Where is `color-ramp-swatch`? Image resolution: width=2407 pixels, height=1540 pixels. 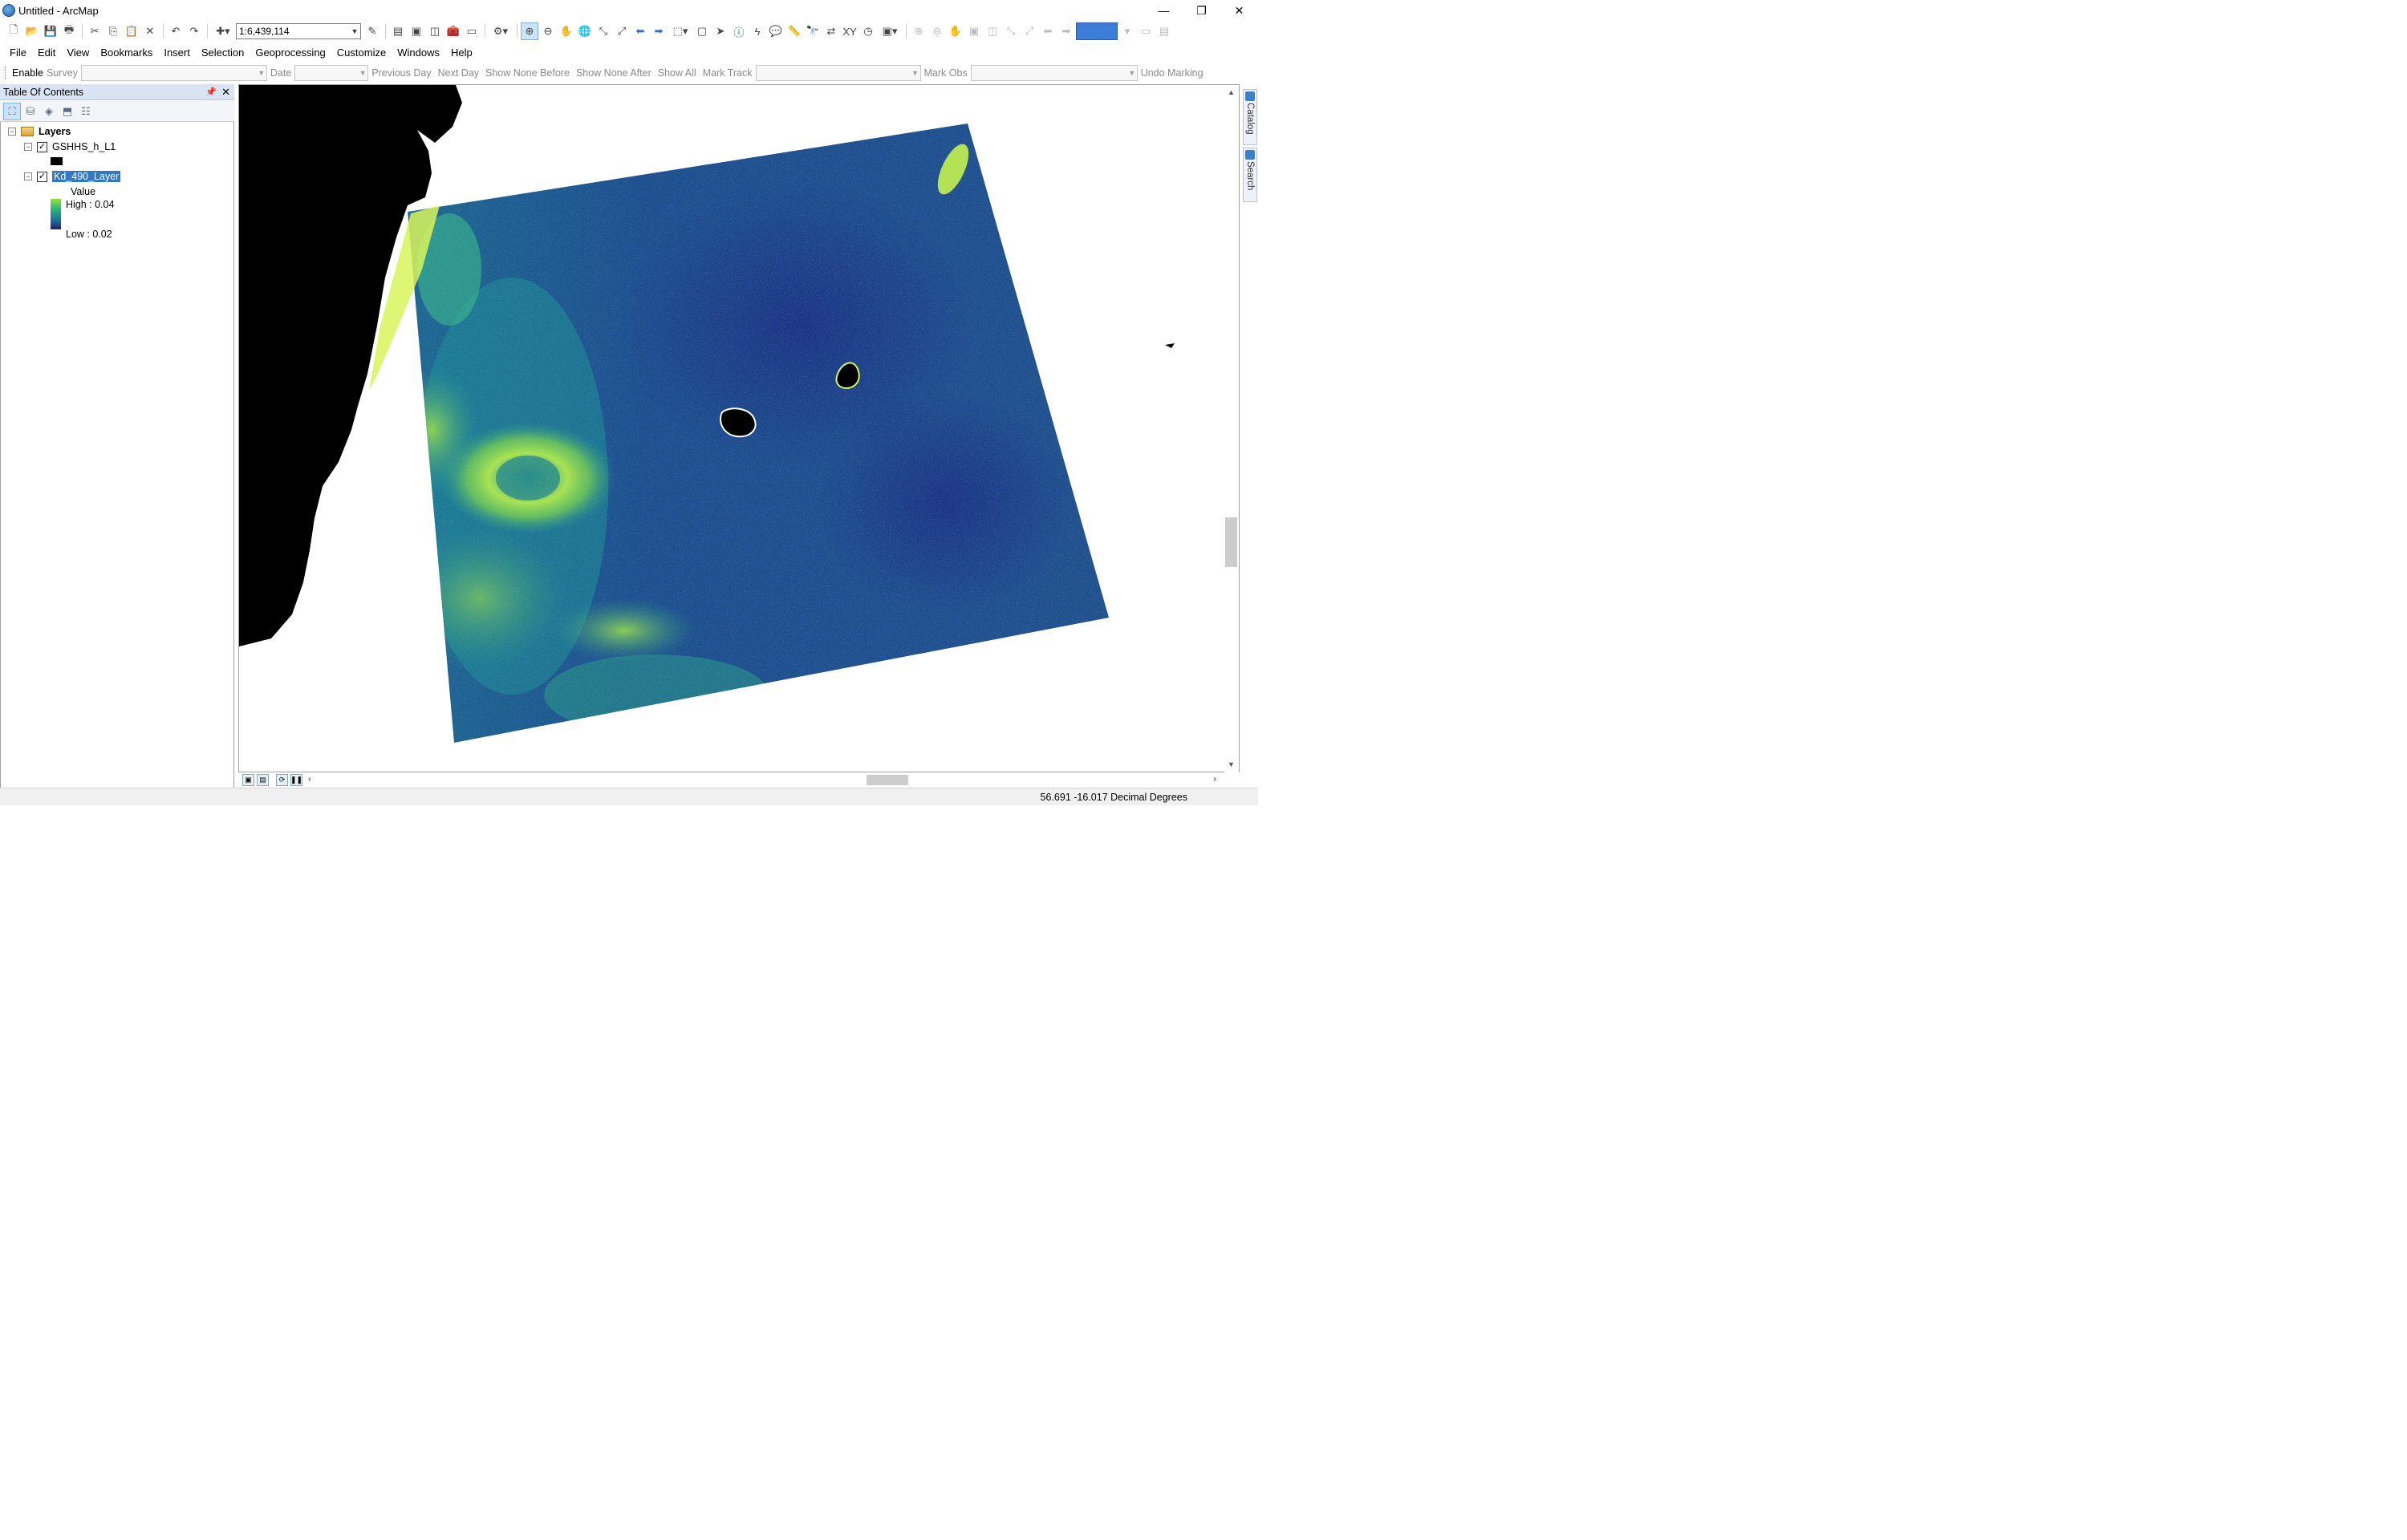 color-ramp-swatch is located at coordinates (56, 214).